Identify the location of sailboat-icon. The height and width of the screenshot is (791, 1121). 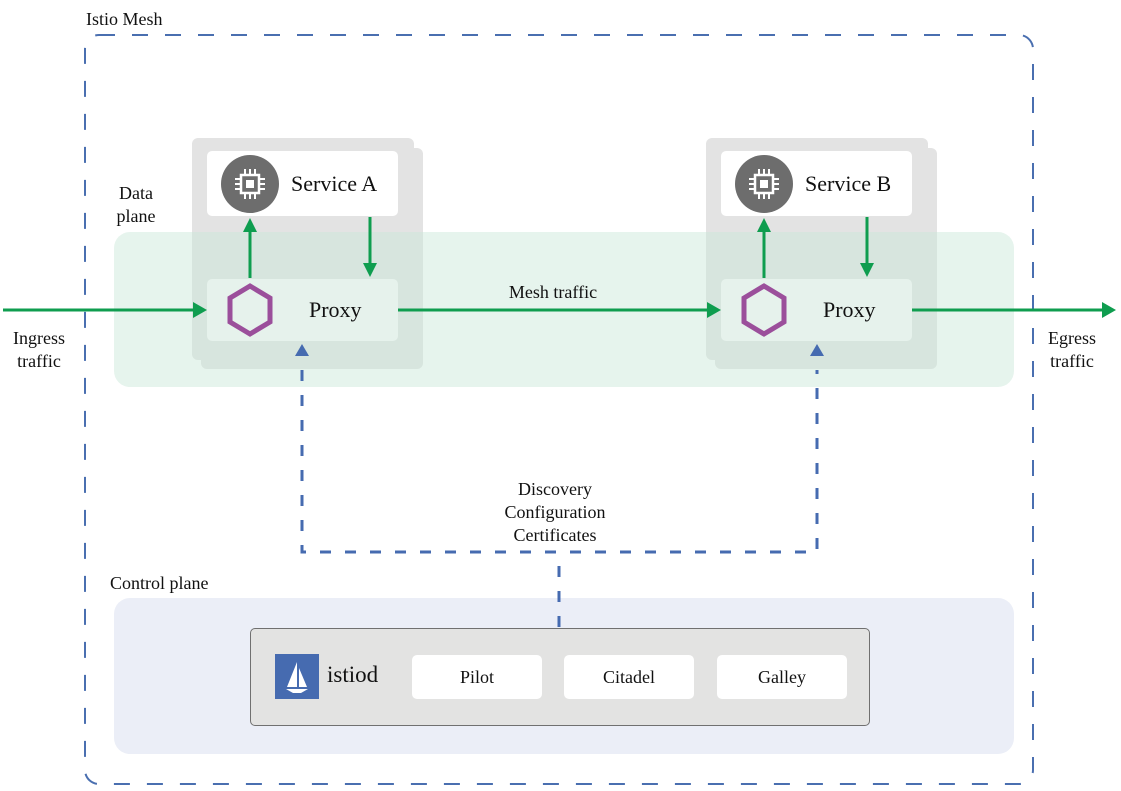
(297, 676).